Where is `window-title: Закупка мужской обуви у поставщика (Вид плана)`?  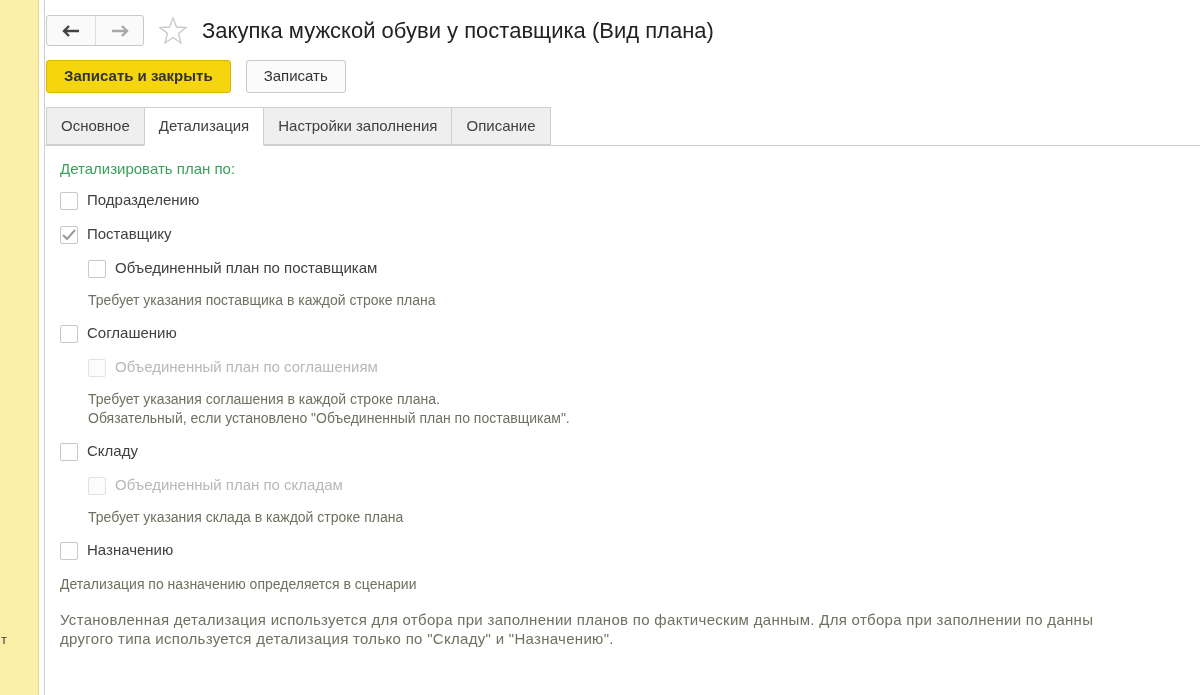
window-title: Закупка мужской обуви у поставщика (Вид плана) is located at coordinates (458, 31).